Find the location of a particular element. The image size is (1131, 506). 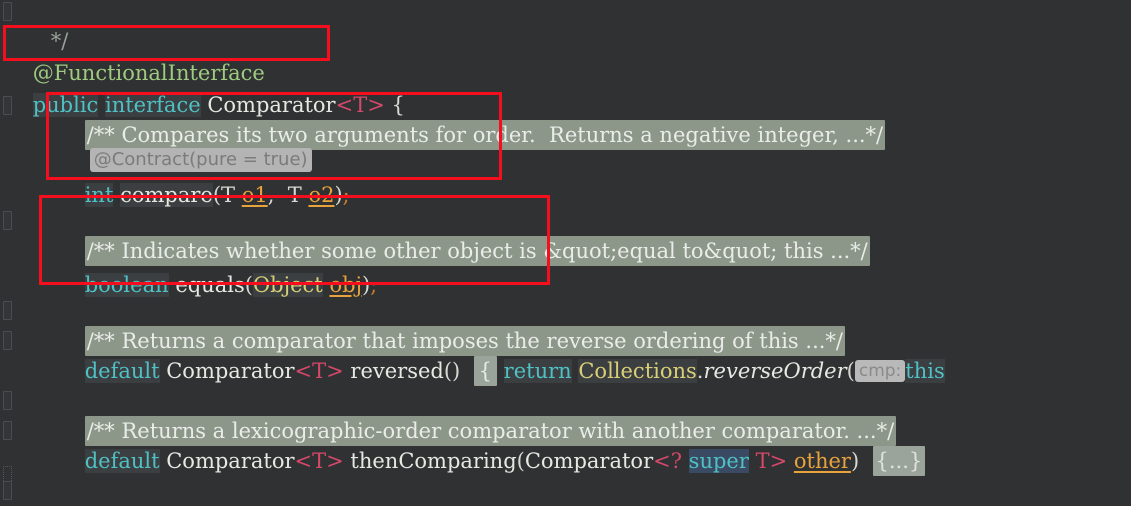

folded-method-body: {...} is located at coordinates (899, 461).